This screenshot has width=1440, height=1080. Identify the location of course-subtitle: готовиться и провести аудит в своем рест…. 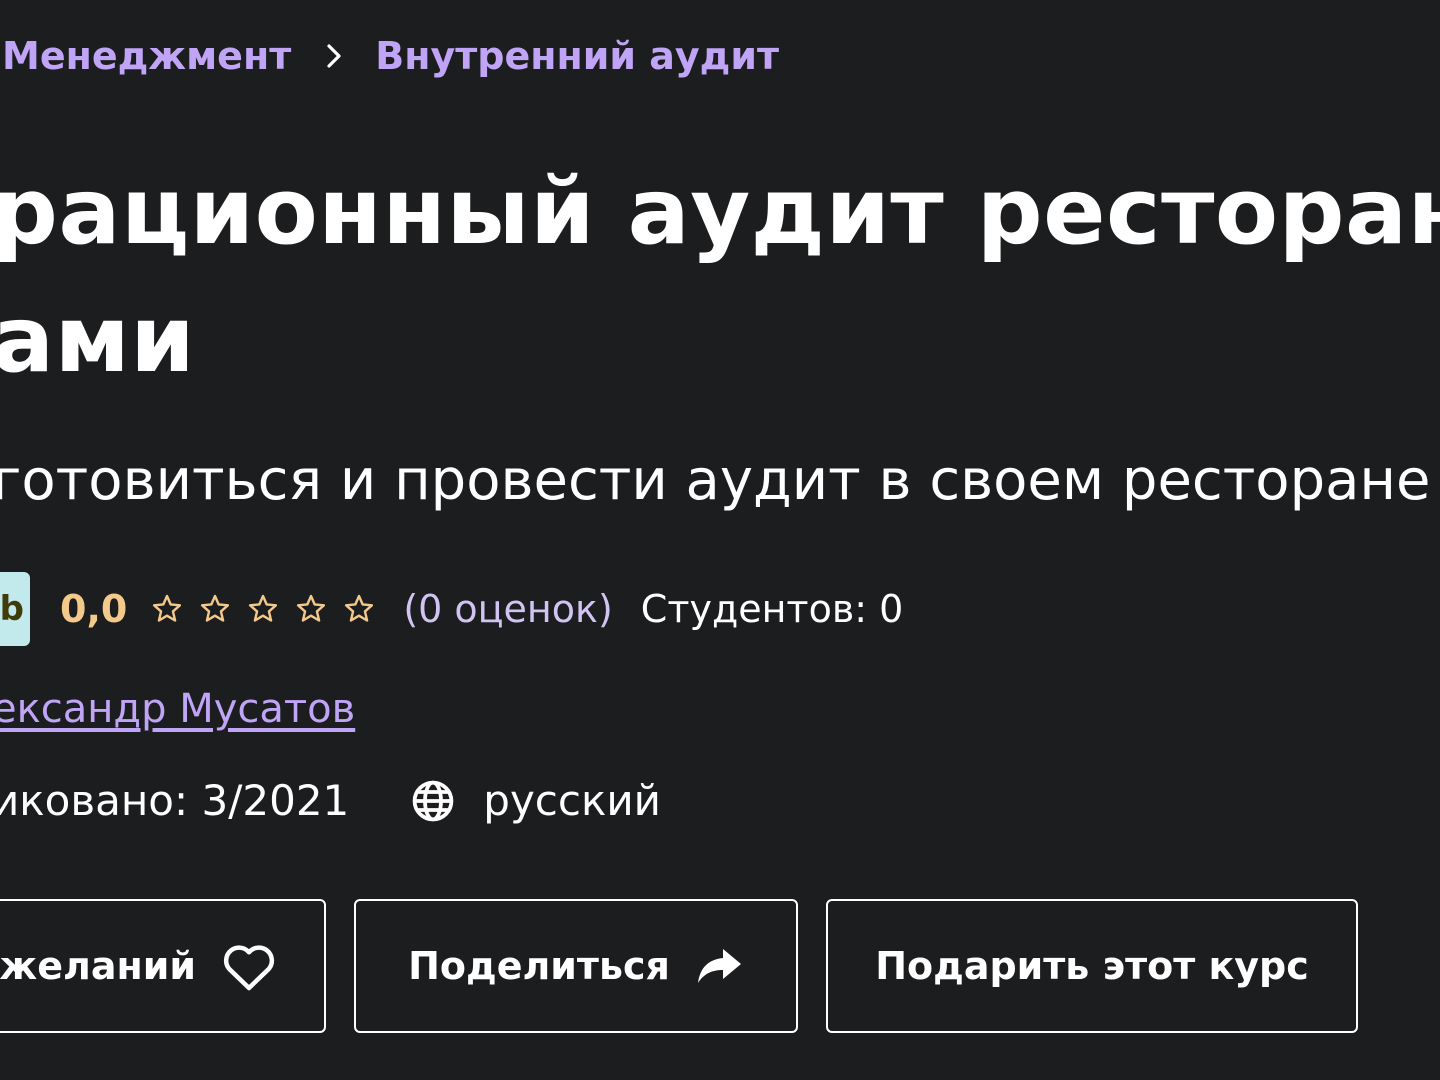
(715, 480).